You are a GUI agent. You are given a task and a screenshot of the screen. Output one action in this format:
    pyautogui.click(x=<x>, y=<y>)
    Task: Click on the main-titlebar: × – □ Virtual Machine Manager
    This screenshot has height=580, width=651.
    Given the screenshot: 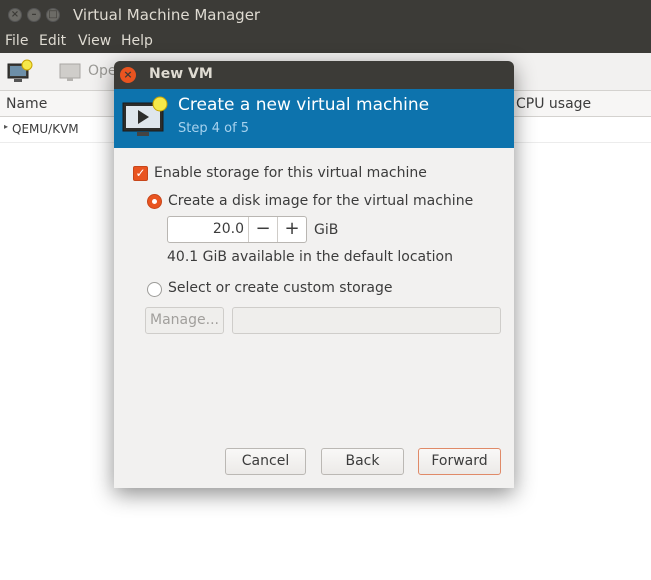 What is the action you would take?
    pyautogui.click(x=325, y=15)
    